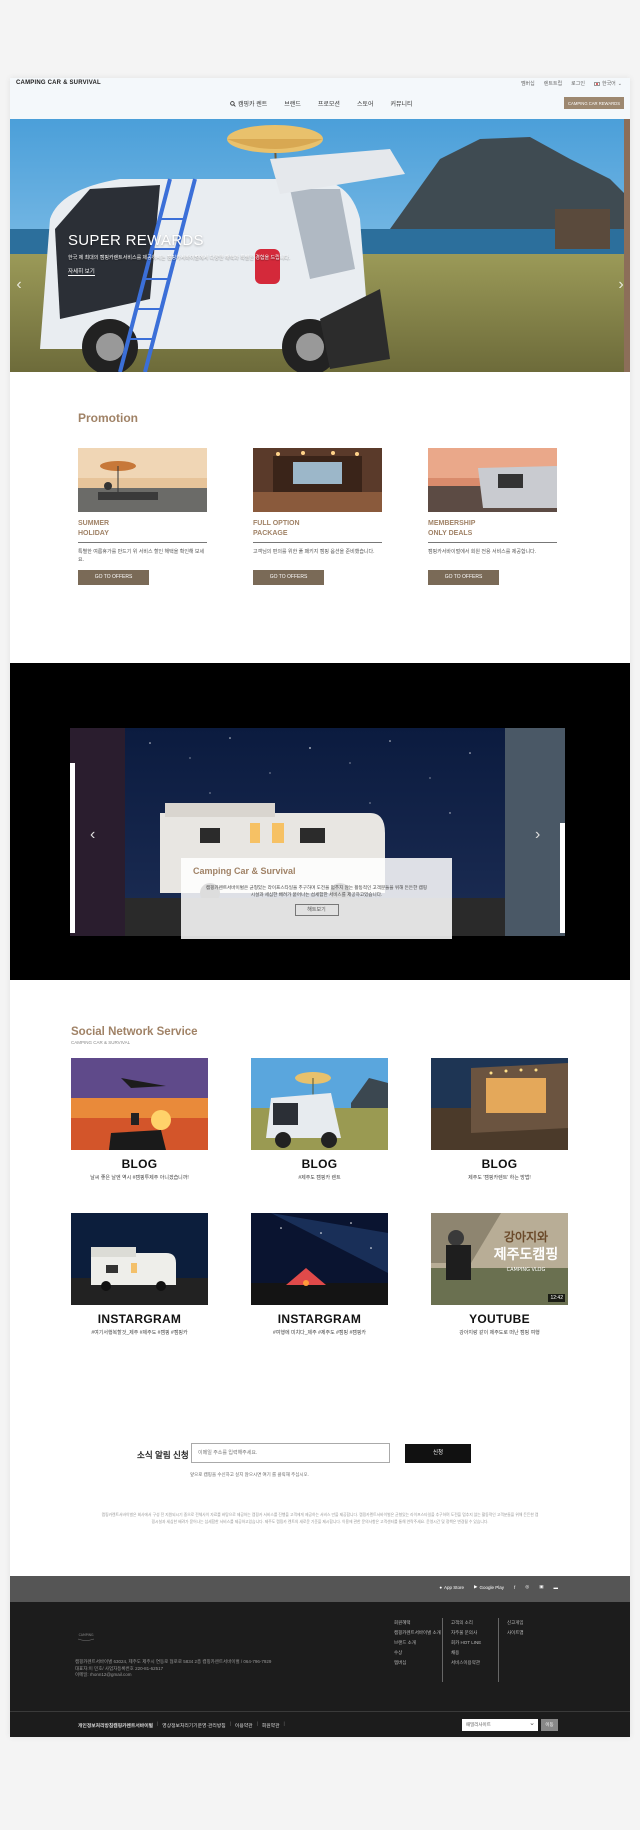 The width and height of the screenshot is (640, 1830). I want to click on feature-next-arrow-icon: ›, so click(537, 835).